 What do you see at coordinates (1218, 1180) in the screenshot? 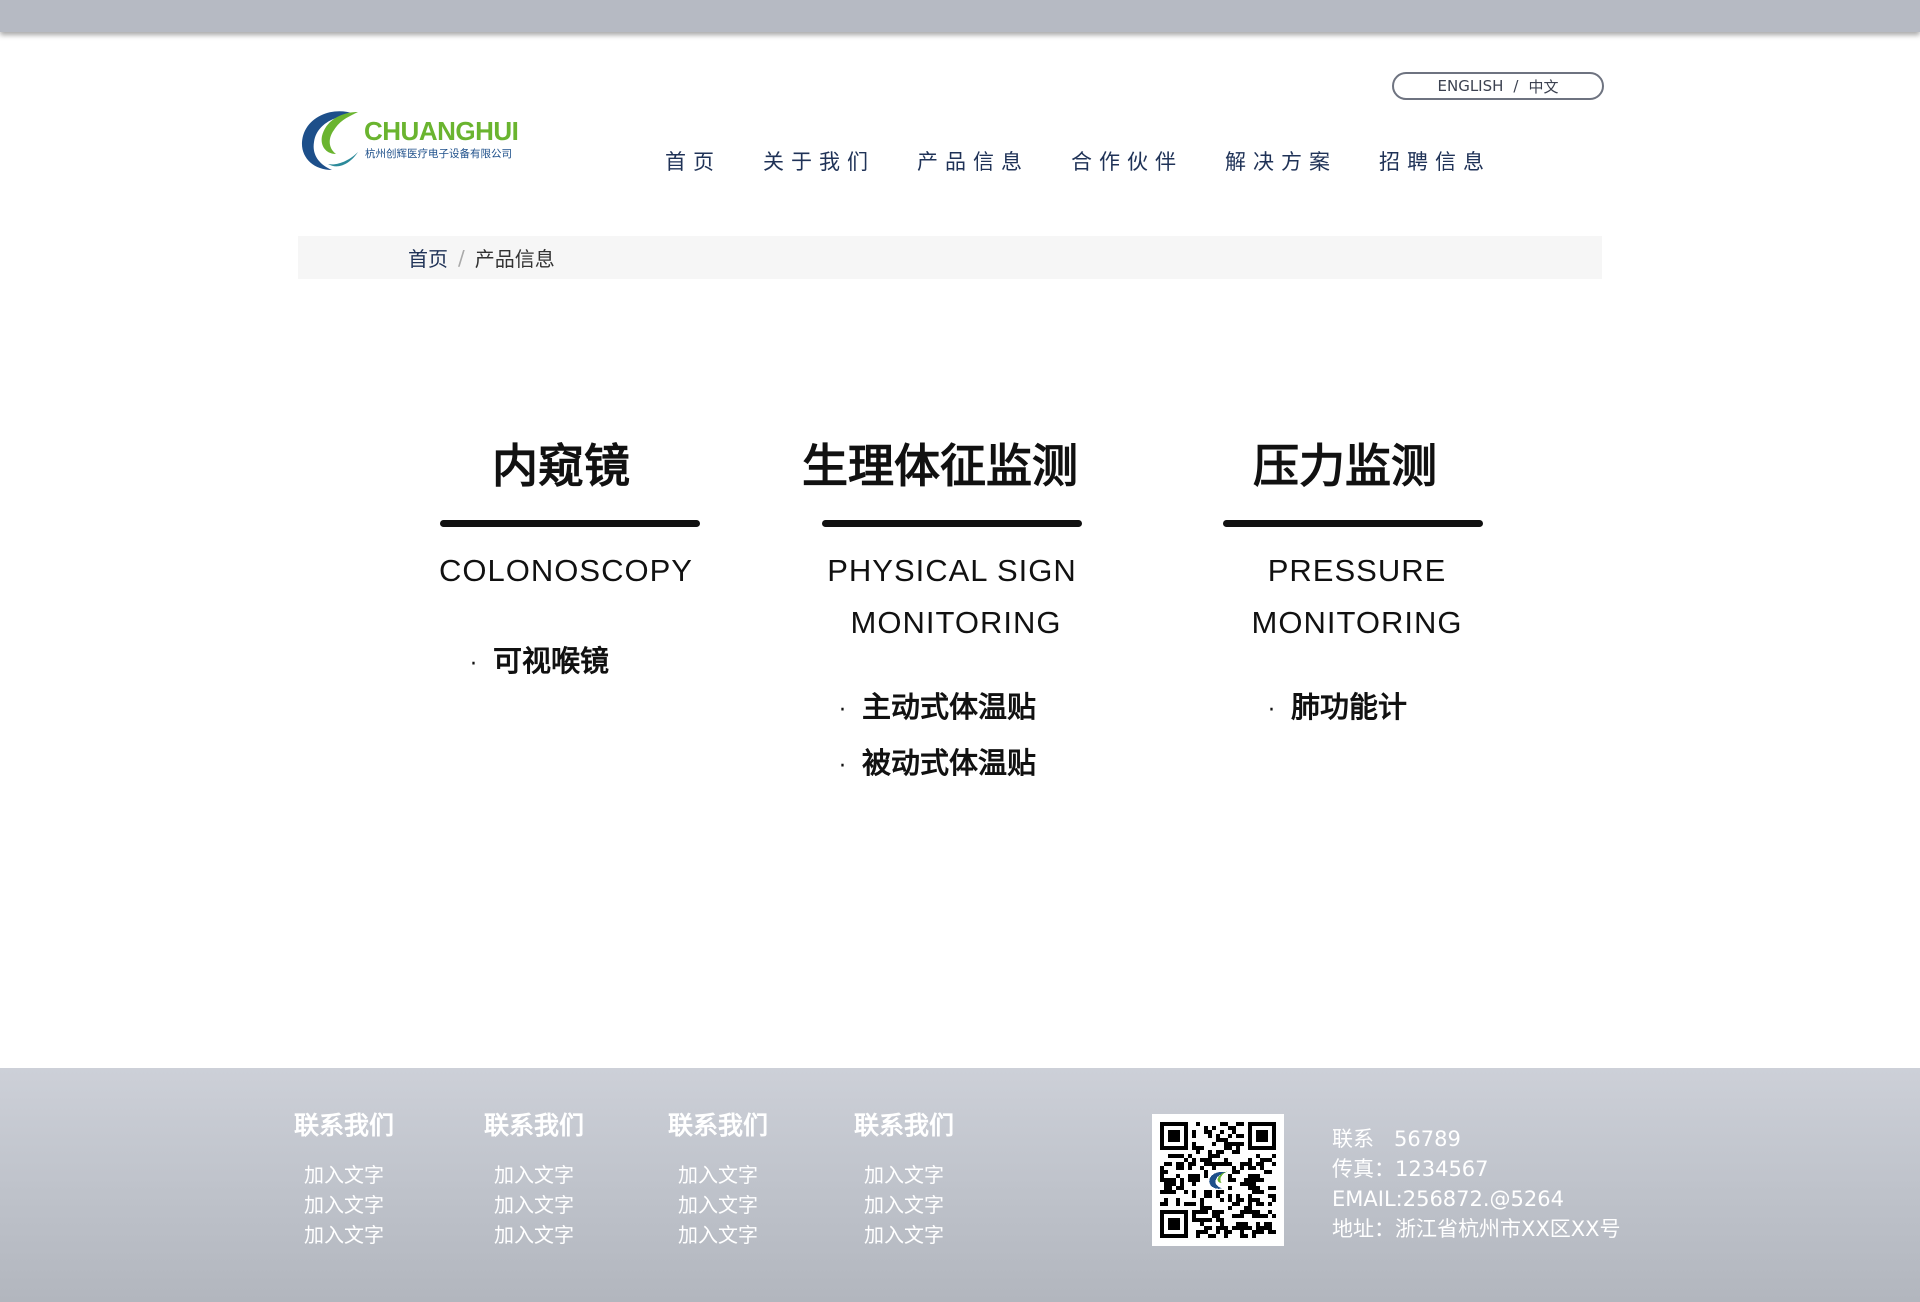
I see `qr-code-icon` at bounding box center [1218, 1180].